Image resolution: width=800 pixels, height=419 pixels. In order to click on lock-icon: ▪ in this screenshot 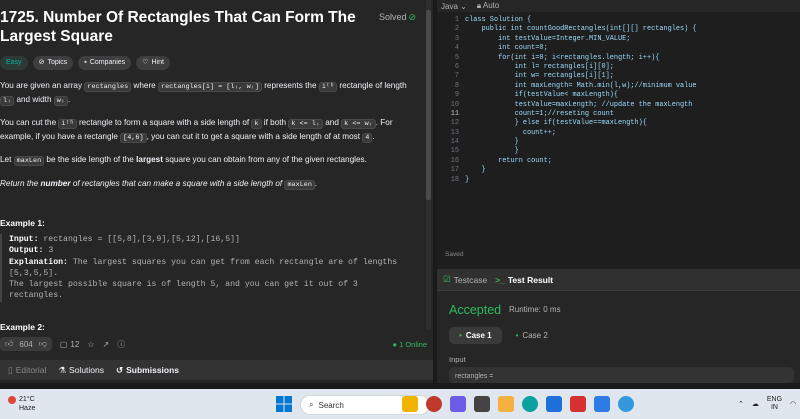, I will do `click(85, 62)`.